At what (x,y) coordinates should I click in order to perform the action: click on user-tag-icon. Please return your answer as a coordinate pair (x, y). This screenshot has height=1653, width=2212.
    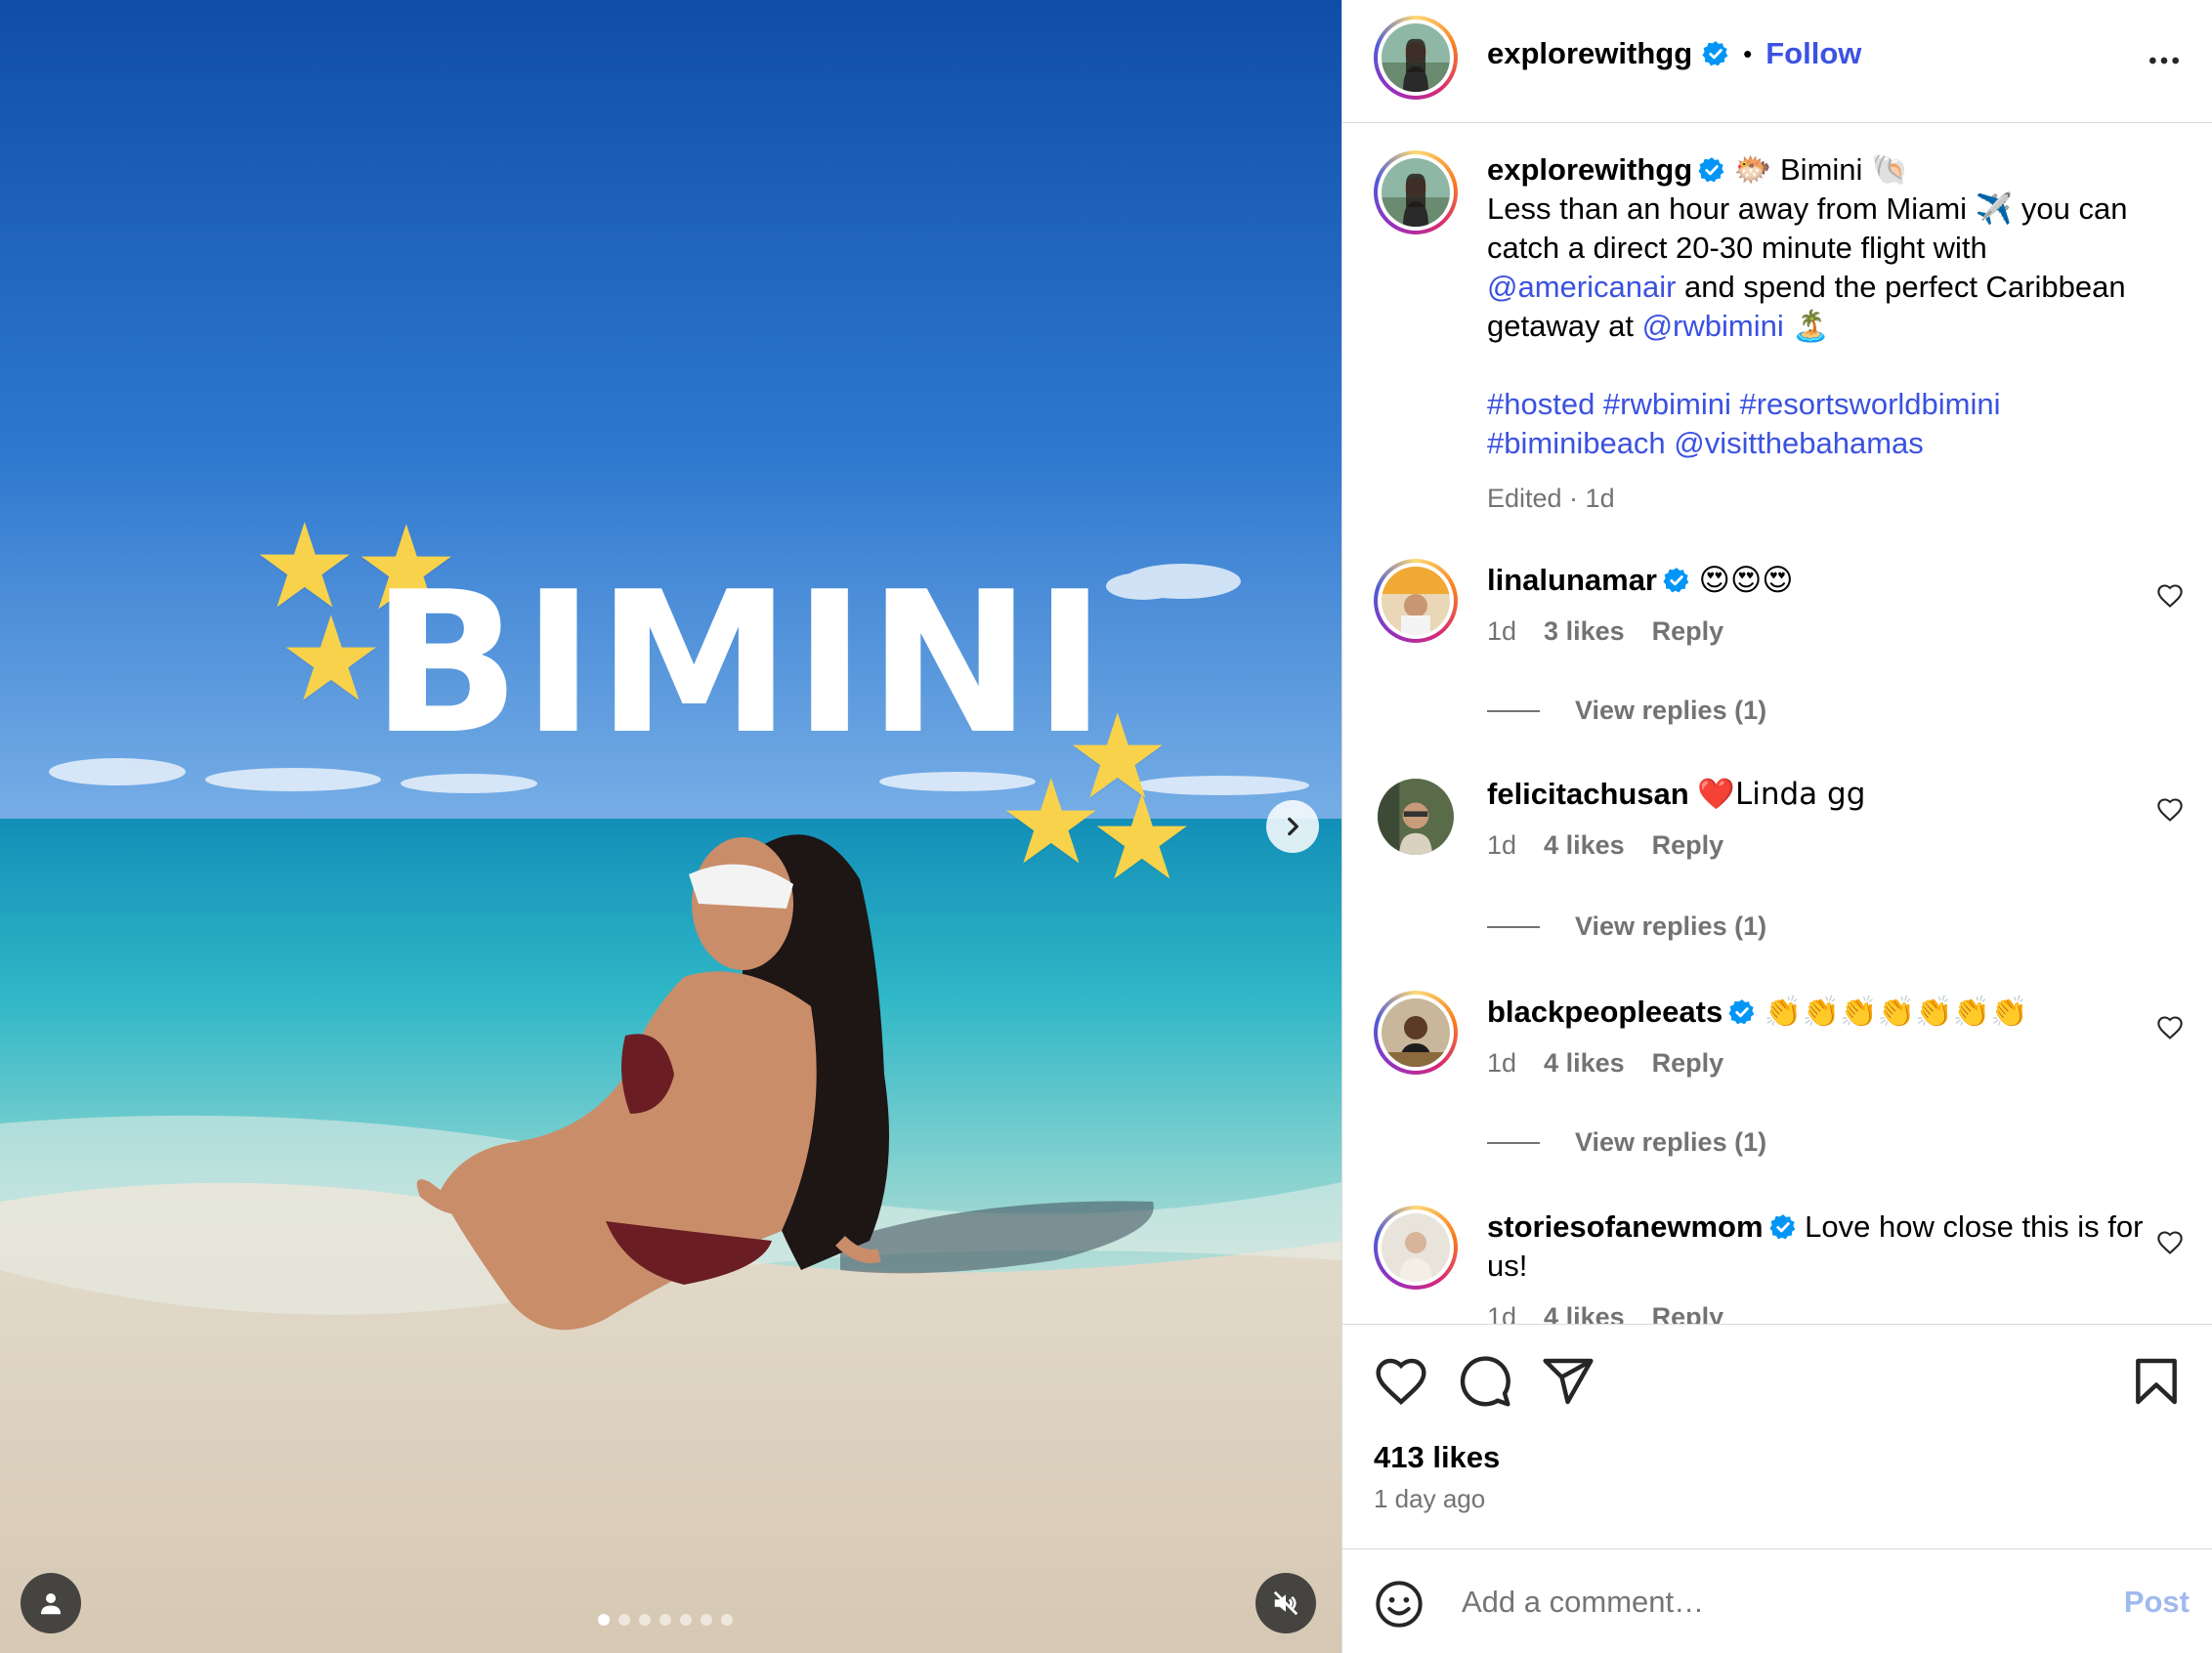
    Looking at the image, I should click on (51, 1604).